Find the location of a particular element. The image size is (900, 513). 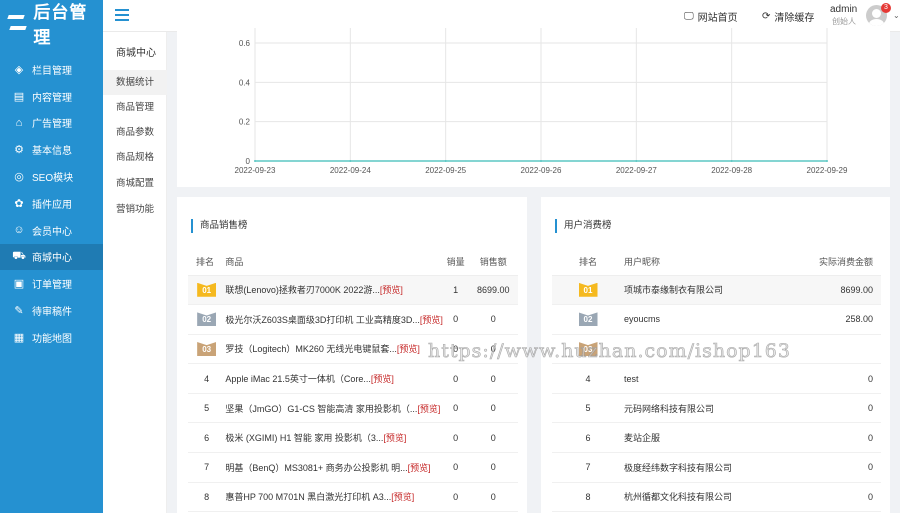

clear-cache-link: ⟳ 清除缓存 is located at coordinates (788, 16).